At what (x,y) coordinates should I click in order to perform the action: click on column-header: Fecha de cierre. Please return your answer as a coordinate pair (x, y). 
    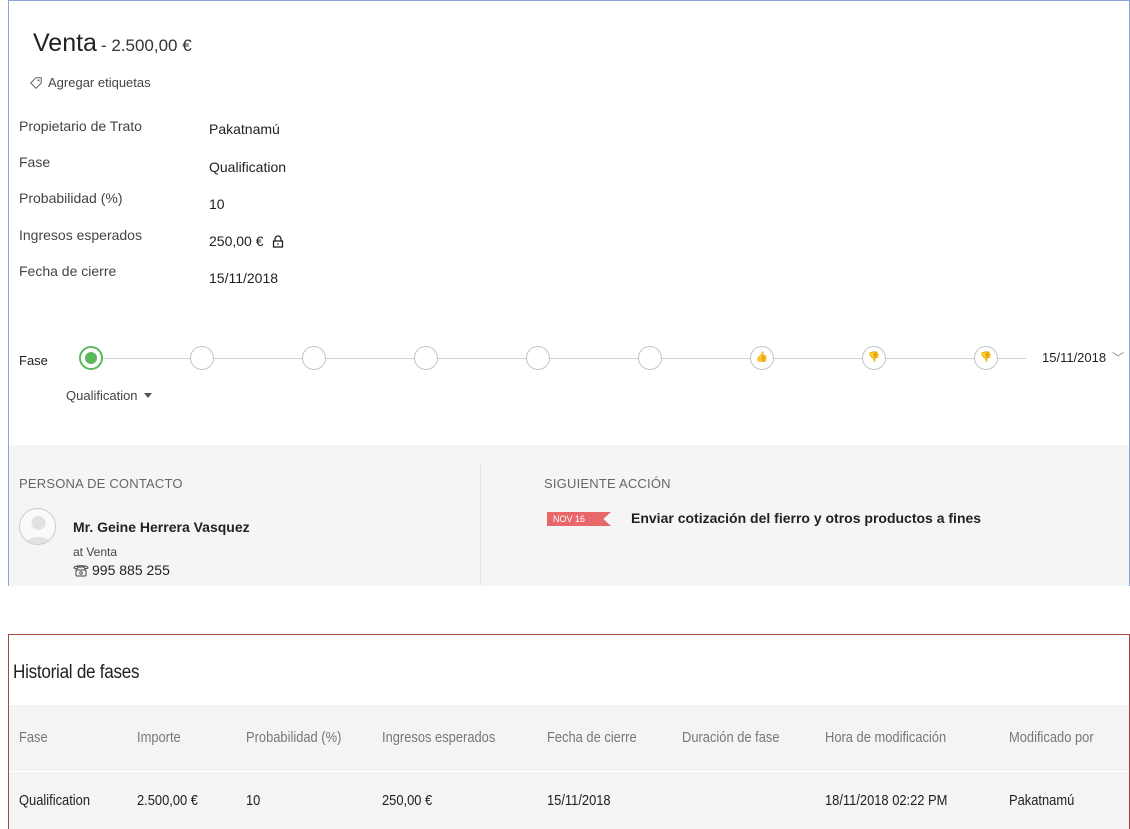
    Looking at the image, I should click on (592, 737).